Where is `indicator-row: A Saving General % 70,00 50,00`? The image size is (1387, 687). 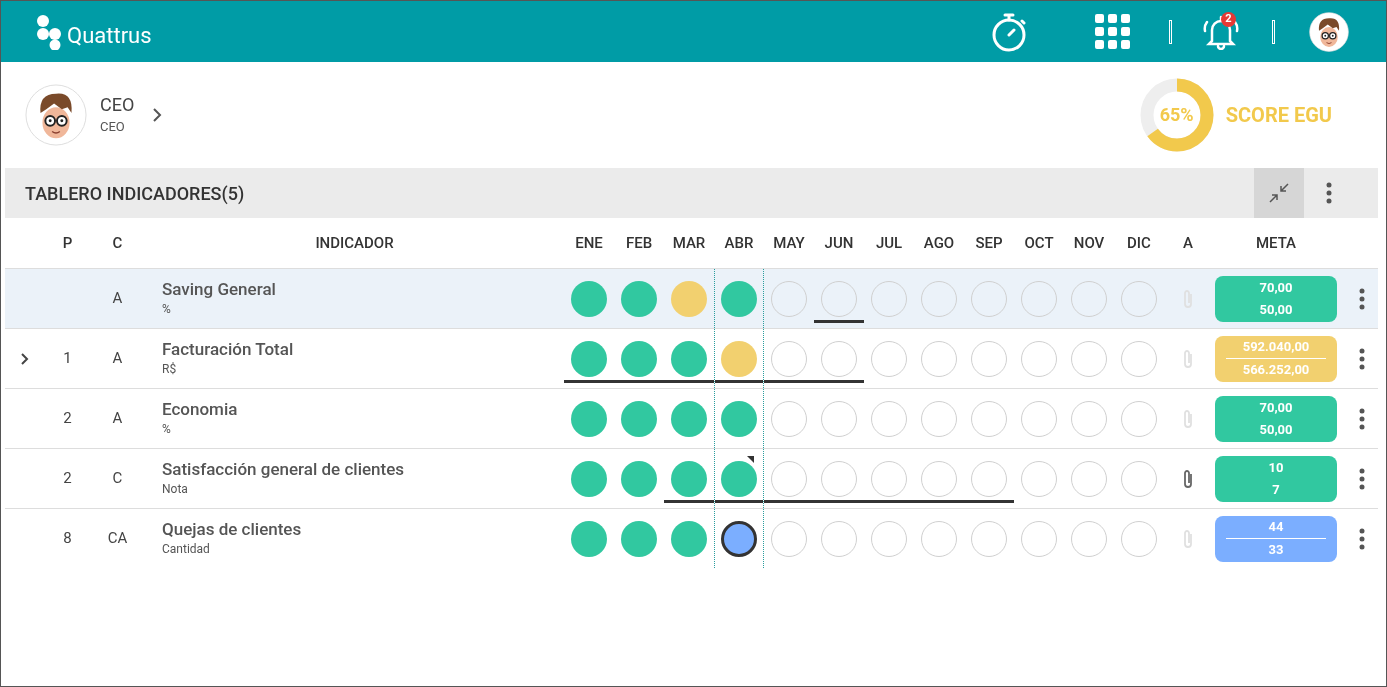 indicator-row: A Saving General % 70,00 50,00 is located at coordinates (691, 298).